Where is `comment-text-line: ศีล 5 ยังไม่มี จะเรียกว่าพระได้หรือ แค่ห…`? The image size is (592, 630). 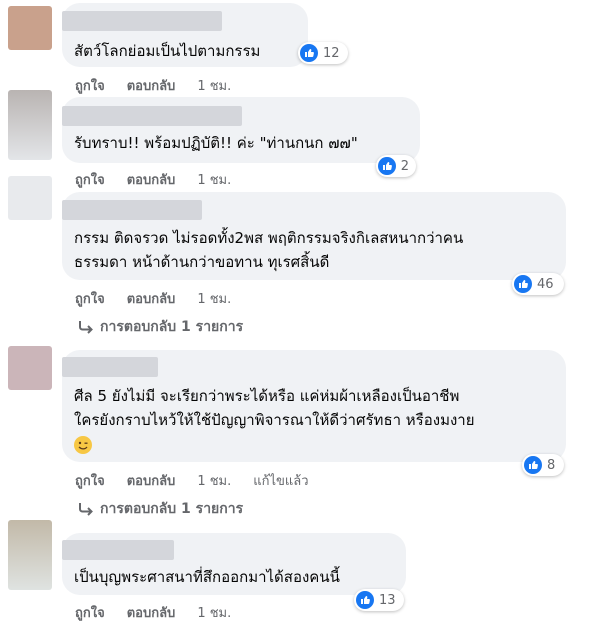
comment-text-line: ศีล 5 ยังไม่มี จะเรียกว่าพระได้หรือ แค่ห… is located at coordinates (267, 396).